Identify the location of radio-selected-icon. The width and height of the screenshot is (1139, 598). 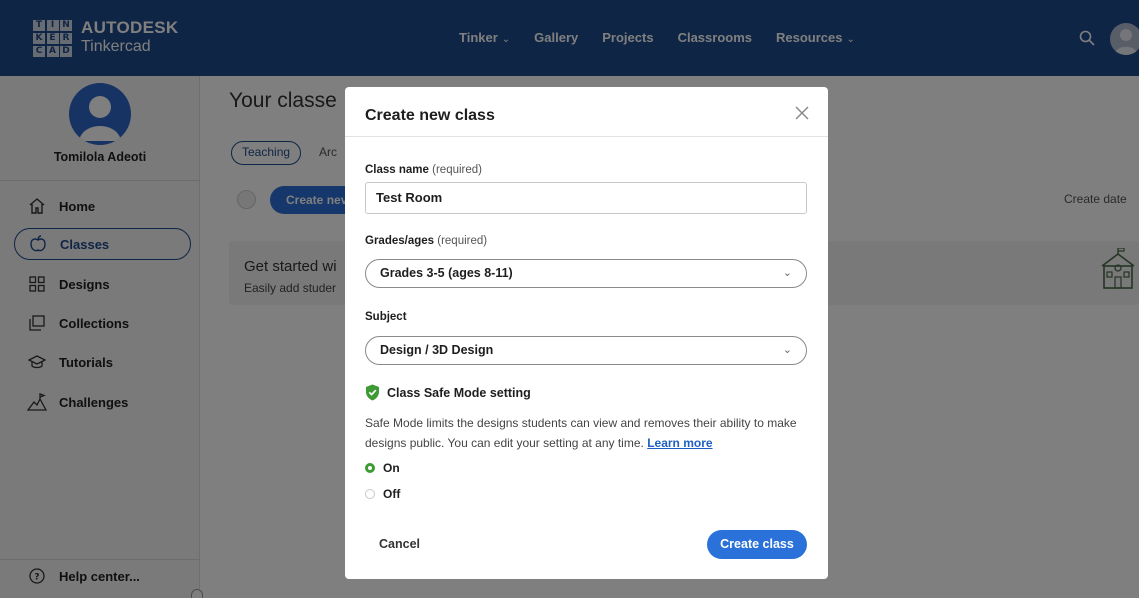
(370, 468).